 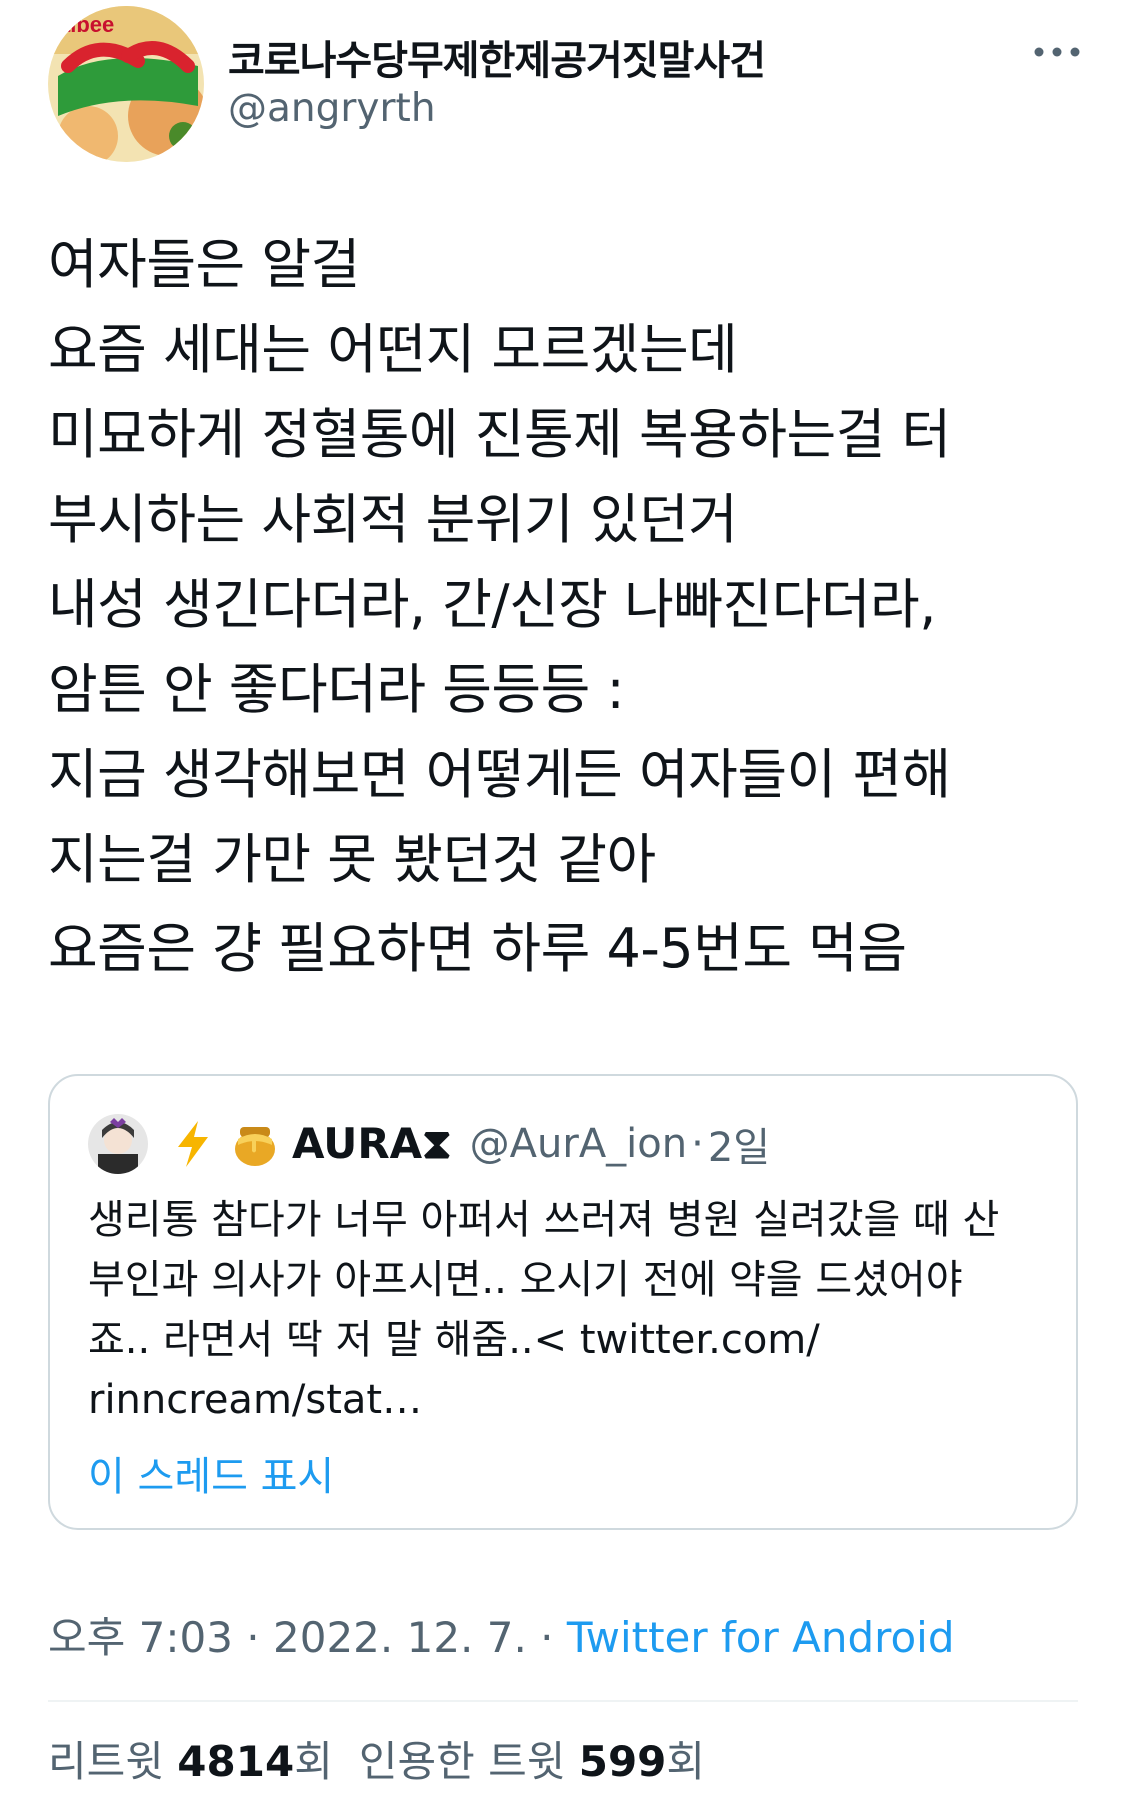 I want to click on lightning-icon, so click(x=193, y=1144).